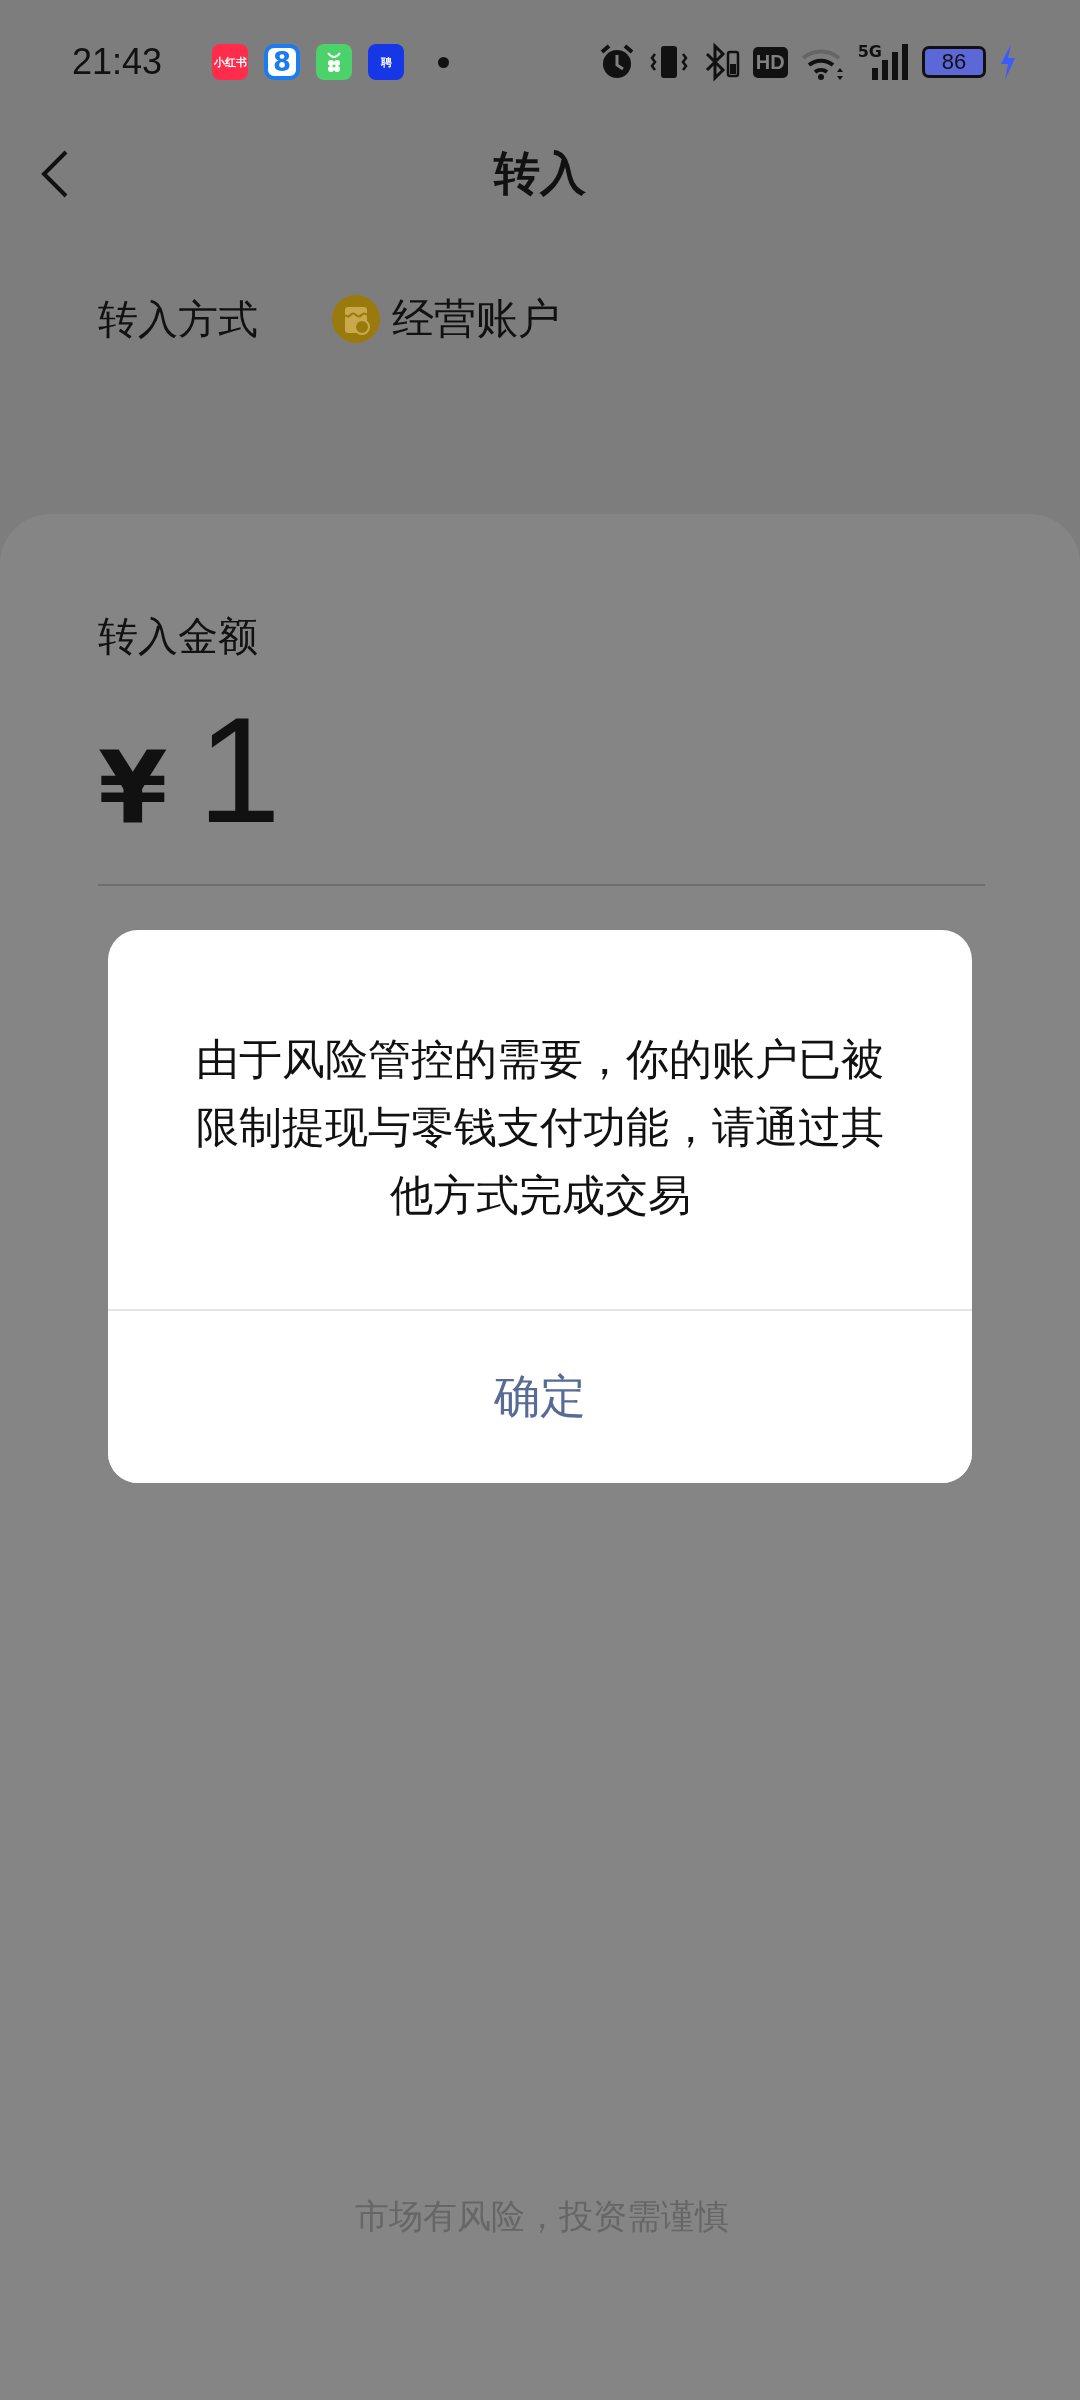  I want to click on shop-icon, so click(356, 319).